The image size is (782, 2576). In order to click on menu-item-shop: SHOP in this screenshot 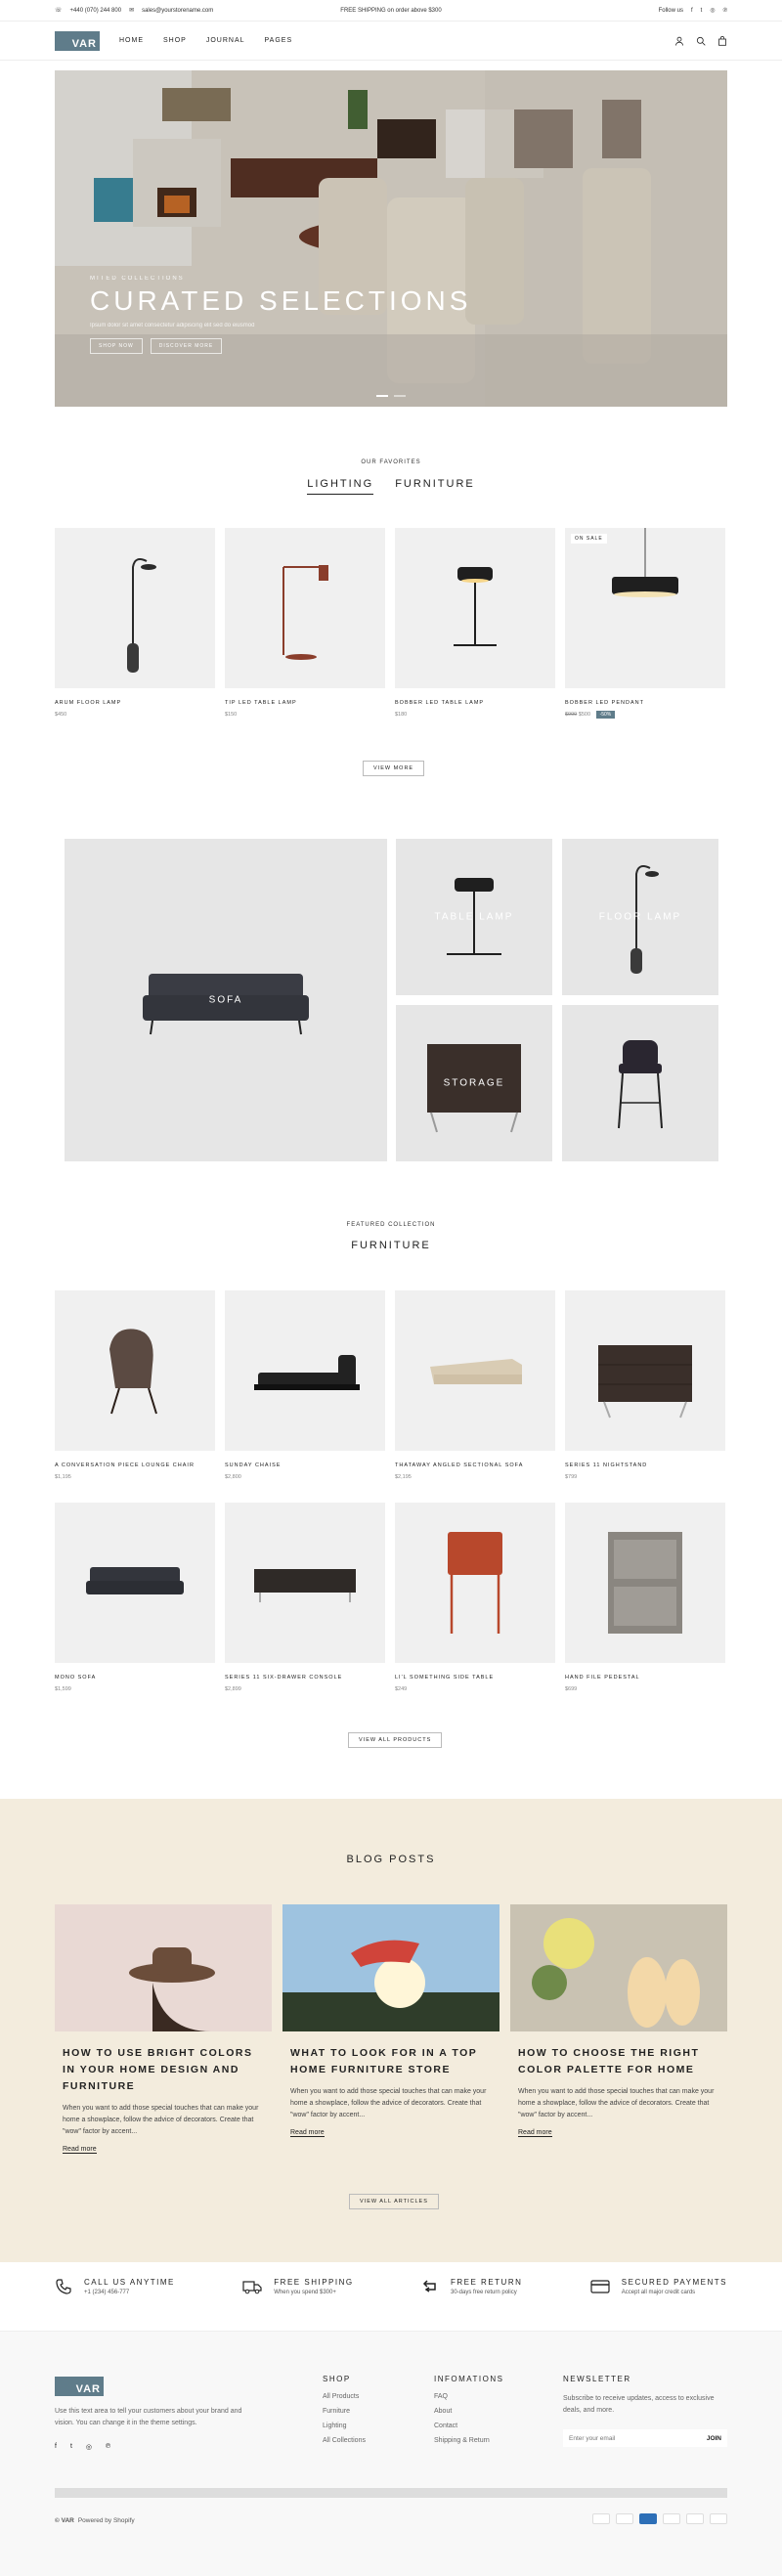, I will do `click(175, 40)`.